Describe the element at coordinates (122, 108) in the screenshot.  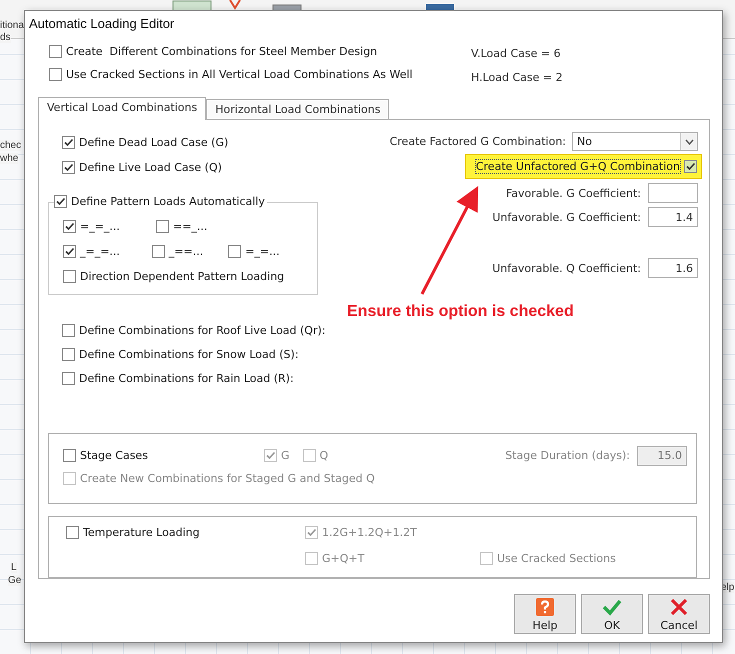
I see `tab: Vertical Load Combinations` at that location.